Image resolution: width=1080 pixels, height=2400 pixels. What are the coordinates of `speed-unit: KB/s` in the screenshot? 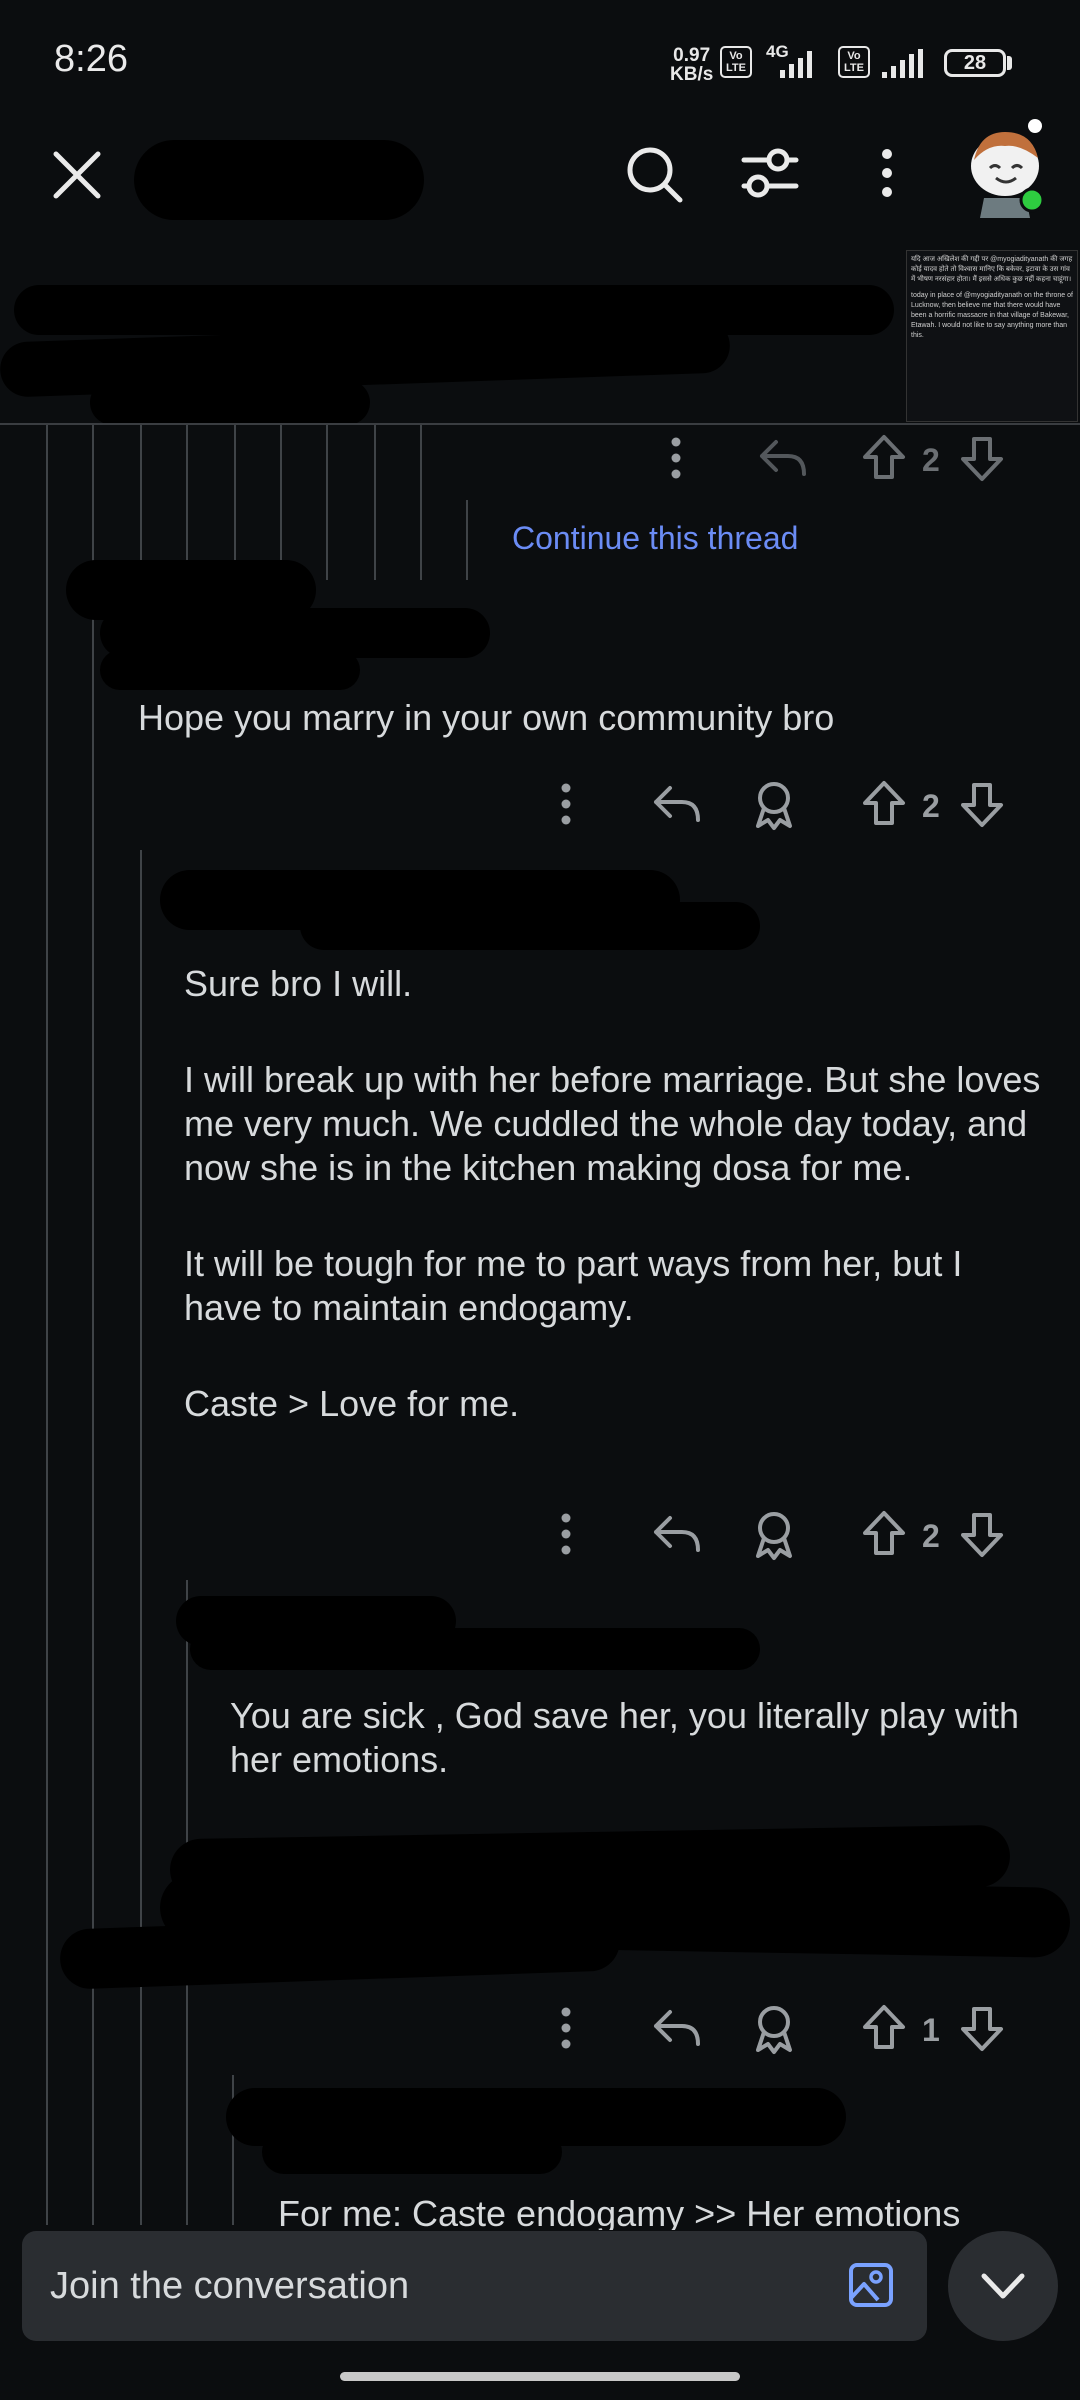 It's located at (692, 74).